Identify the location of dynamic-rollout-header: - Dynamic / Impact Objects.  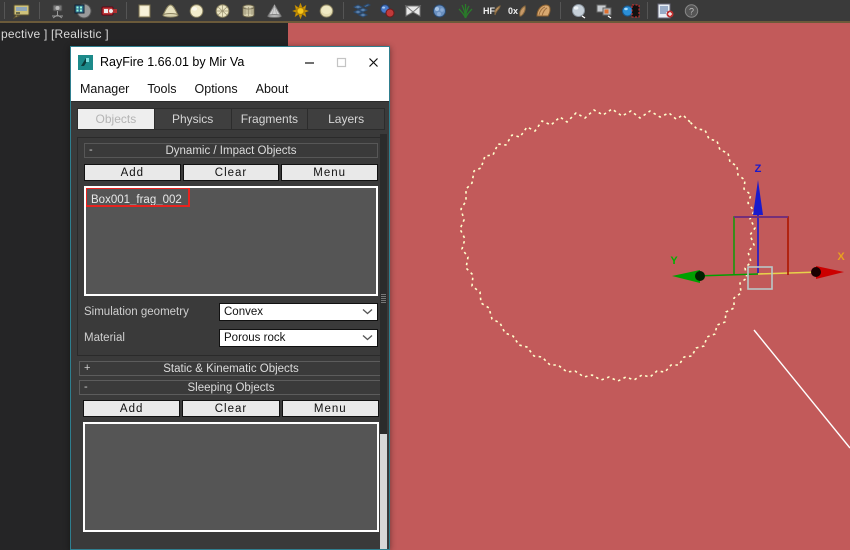
(231, 150).